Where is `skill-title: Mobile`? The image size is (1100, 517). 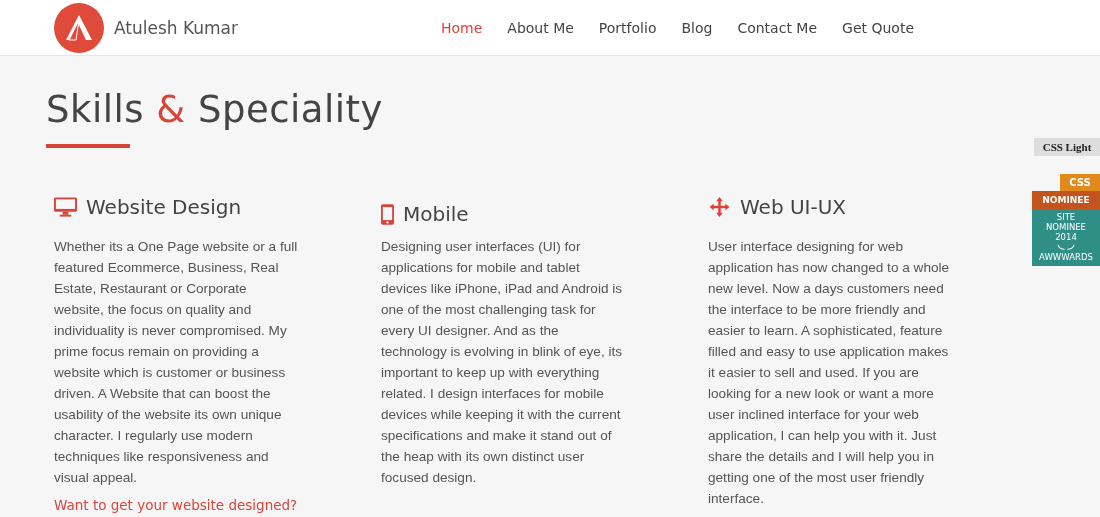 skill-title: Mobile is located at coordinates (436, 214).